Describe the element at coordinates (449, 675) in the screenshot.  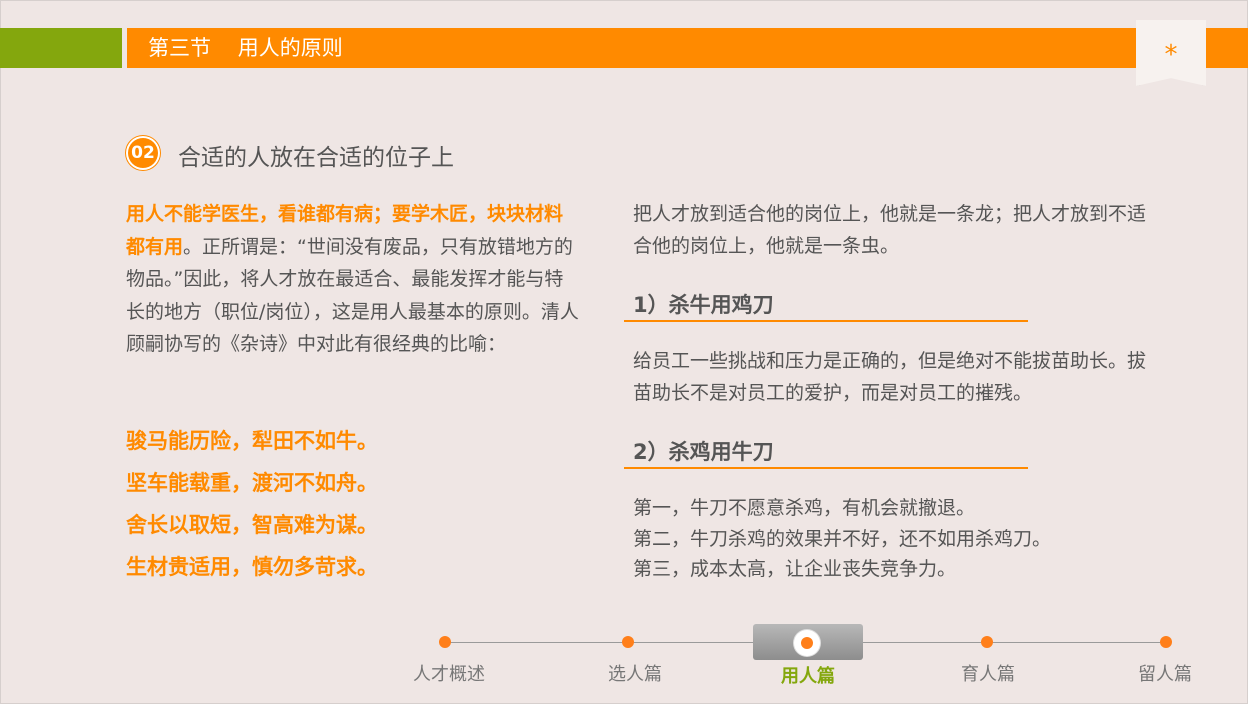
I see `timeline-item-talent-overview: 人才概述` at that location.